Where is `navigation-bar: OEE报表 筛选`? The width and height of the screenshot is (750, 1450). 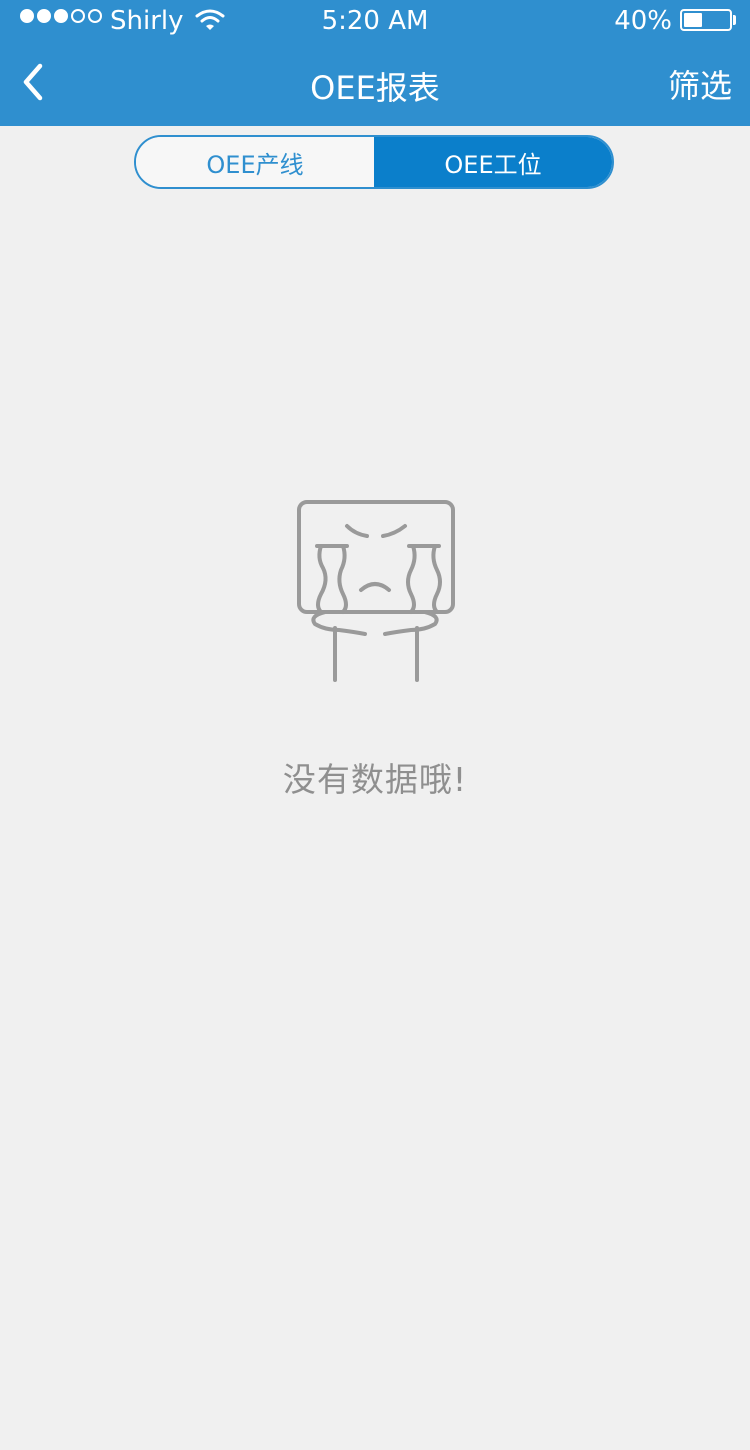 navigation-bar: OEE报表 筛选 is located at coordinates (375, 87).